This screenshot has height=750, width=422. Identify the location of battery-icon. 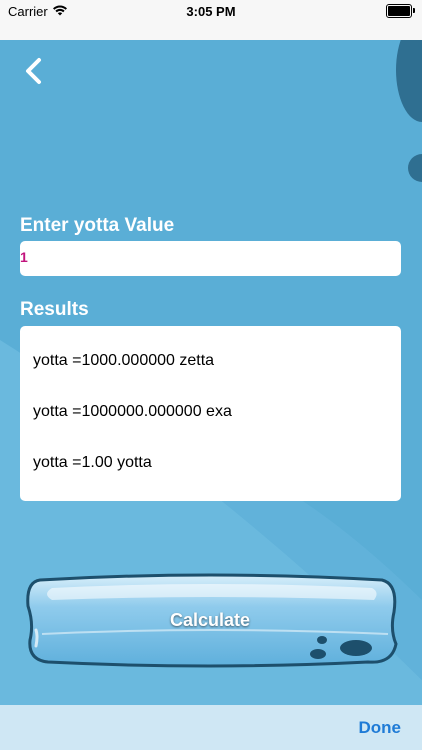
(400, 11).